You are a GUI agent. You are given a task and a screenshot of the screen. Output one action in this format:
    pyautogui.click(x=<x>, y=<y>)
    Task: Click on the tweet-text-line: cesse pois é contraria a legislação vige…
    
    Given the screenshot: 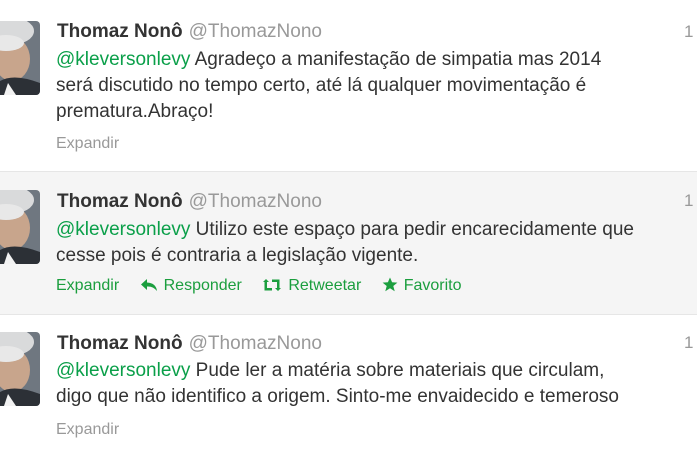 What is the action you would take?
    pyautogui.click(x=237, y=255)
    